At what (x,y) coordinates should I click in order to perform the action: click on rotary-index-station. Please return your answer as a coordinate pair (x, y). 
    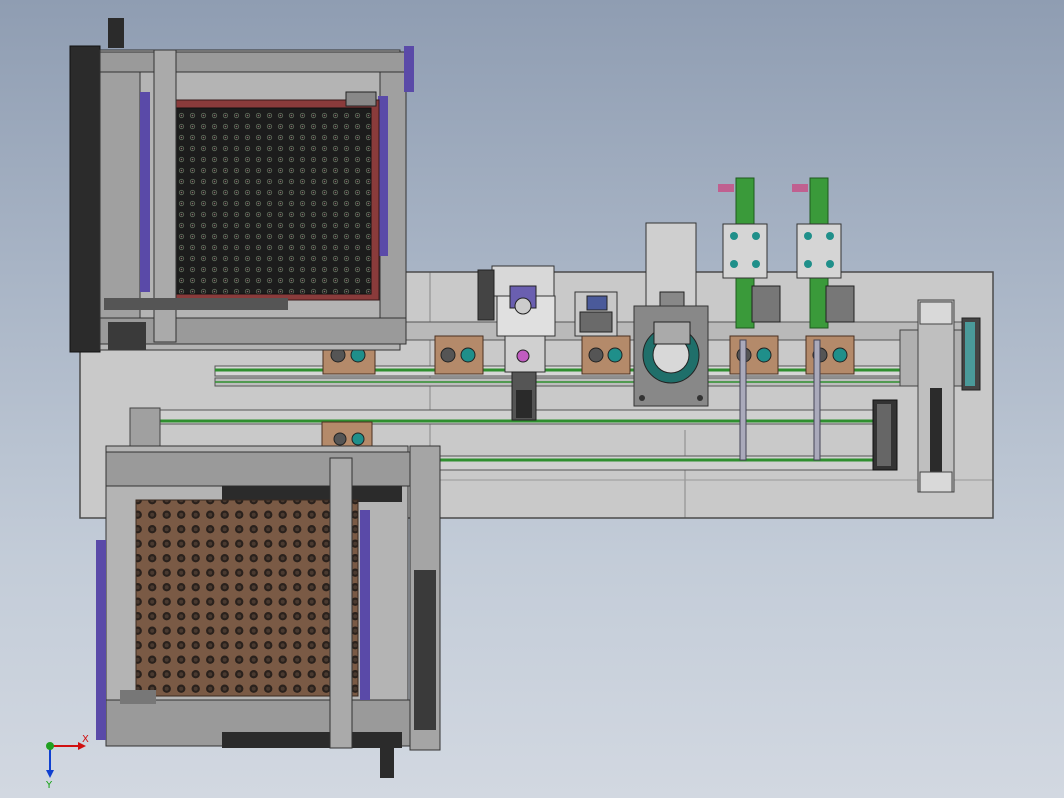
    Looking at the image, I should click on (671, 314).